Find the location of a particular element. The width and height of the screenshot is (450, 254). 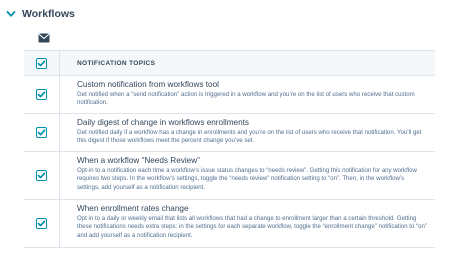

section-title: Workflows is located at coordinates (48, 14).